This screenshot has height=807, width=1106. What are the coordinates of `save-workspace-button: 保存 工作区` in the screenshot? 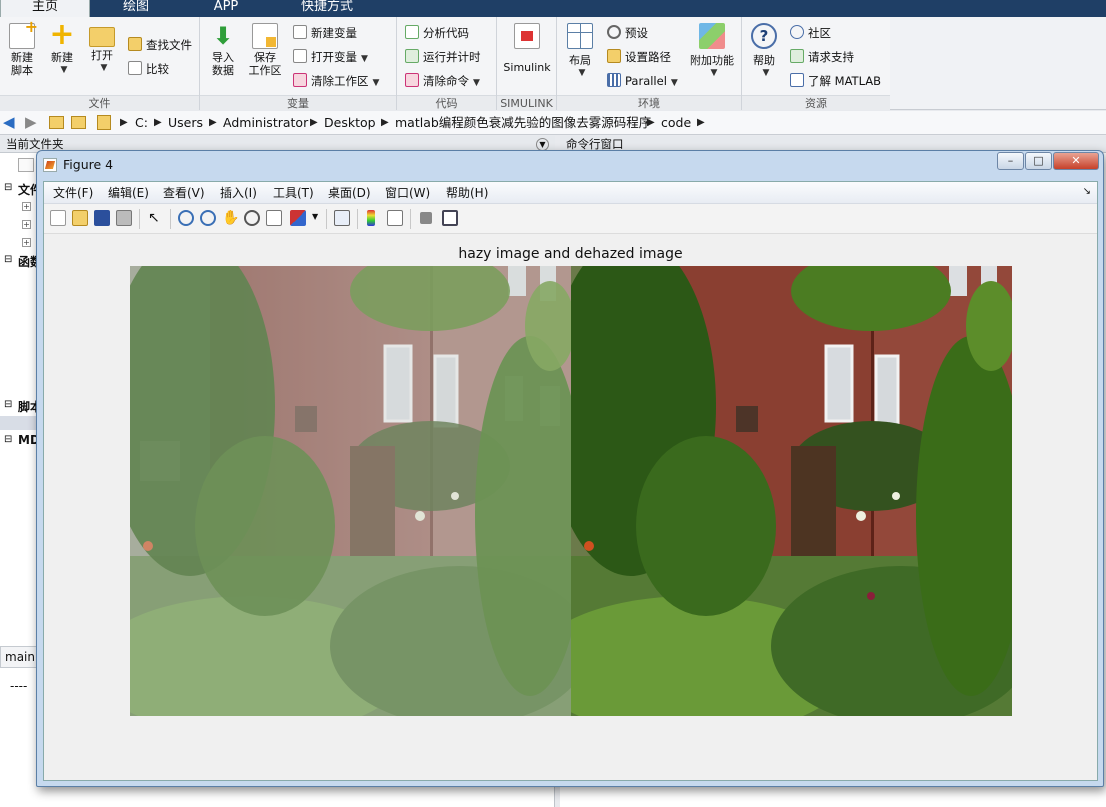 It's located at (265, 50).